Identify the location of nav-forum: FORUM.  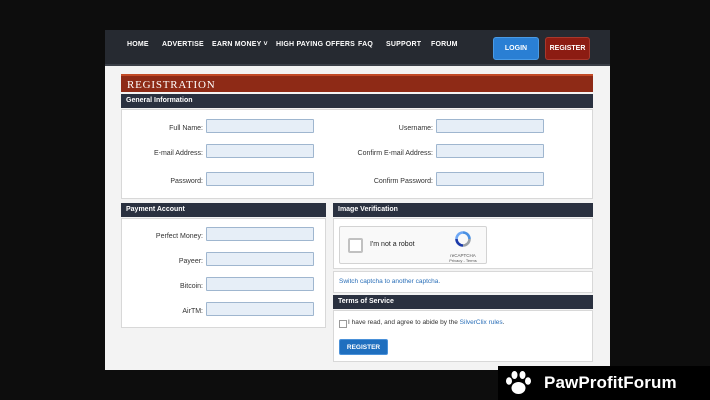
(444, 44).